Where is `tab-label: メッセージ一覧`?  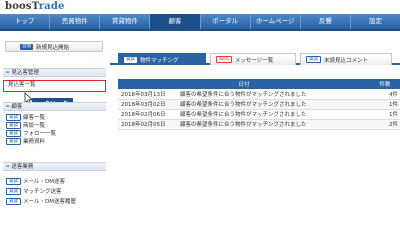 tab-label: メッセージ一覧 is located at coordinates (254, 60).